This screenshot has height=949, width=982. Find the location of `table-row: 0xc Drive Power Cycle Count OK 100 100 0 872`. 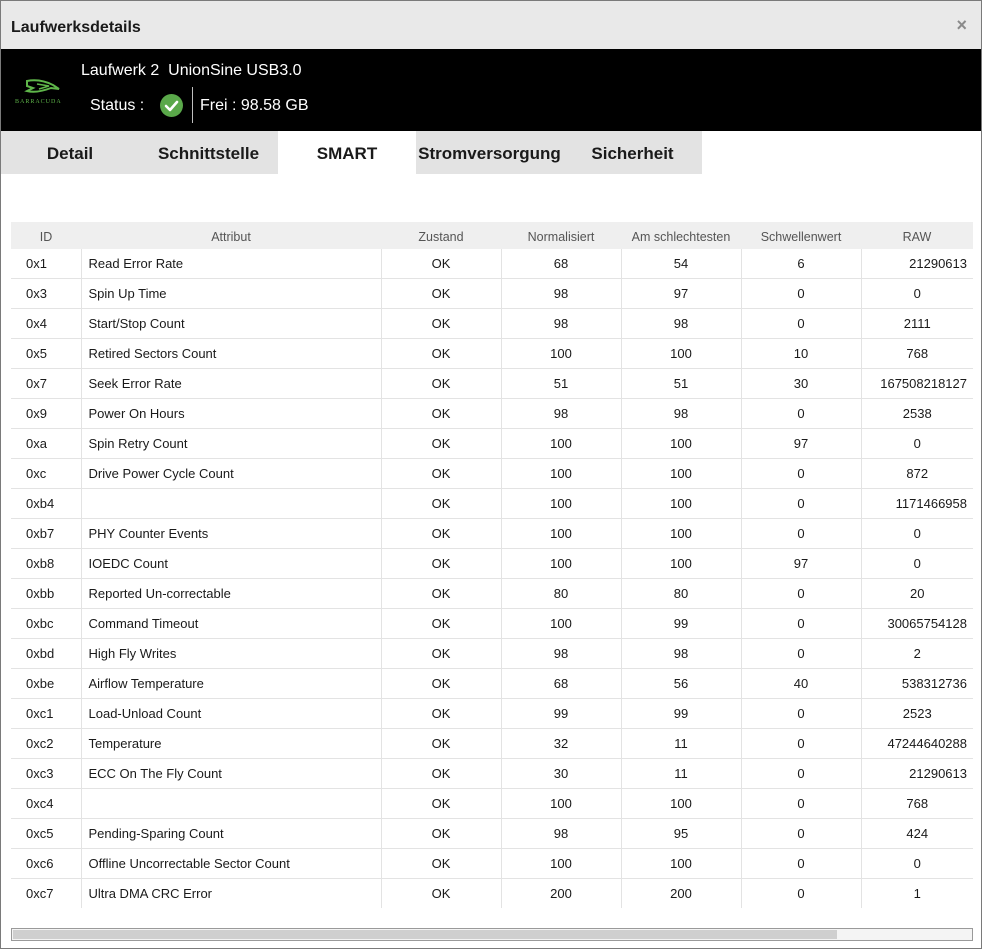

table-row: 0xc Drive Power Cycle Count OK 100 100 0 872 is located at coordinates (492, 473).